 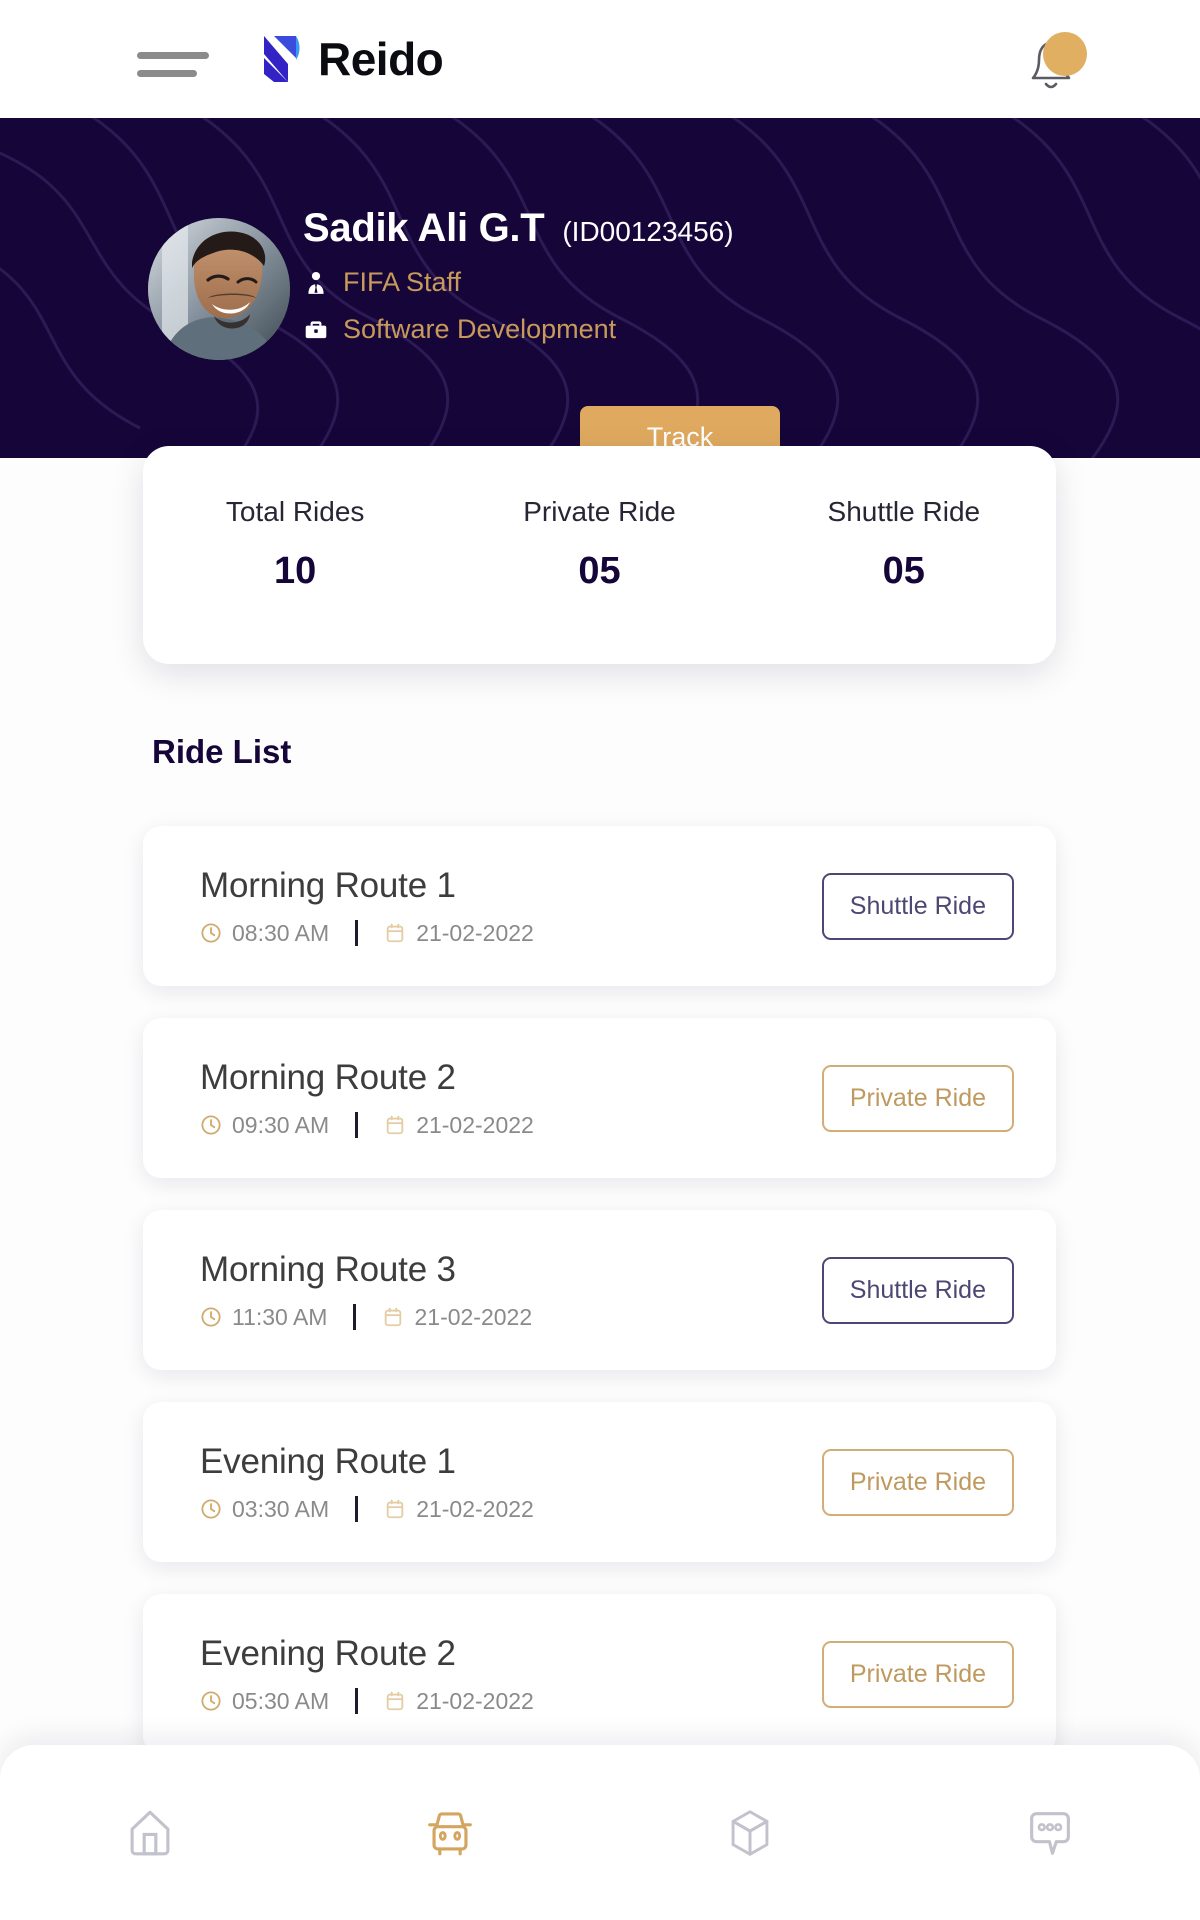 What do you see at coordinates (904, 511) in the screenshot?
I see `stat-label: Shuttle Ride` at bounding box center [904, 511].